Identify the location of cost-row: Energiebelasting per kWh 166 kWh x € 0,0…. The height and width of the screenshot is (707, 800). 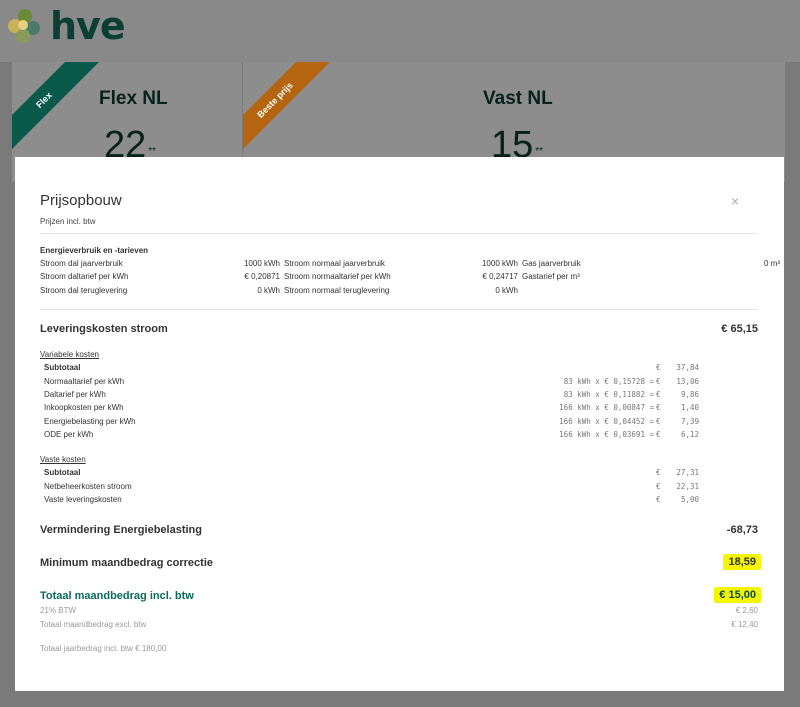
(371, 421).